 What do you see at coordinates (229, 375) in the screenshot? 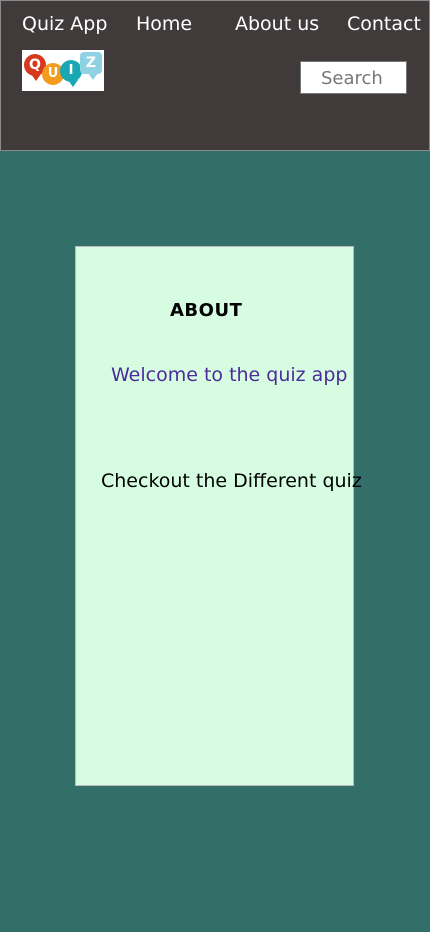
I see `welcome-text: Welcome to the quiz app` at bounding box center [229, 375].